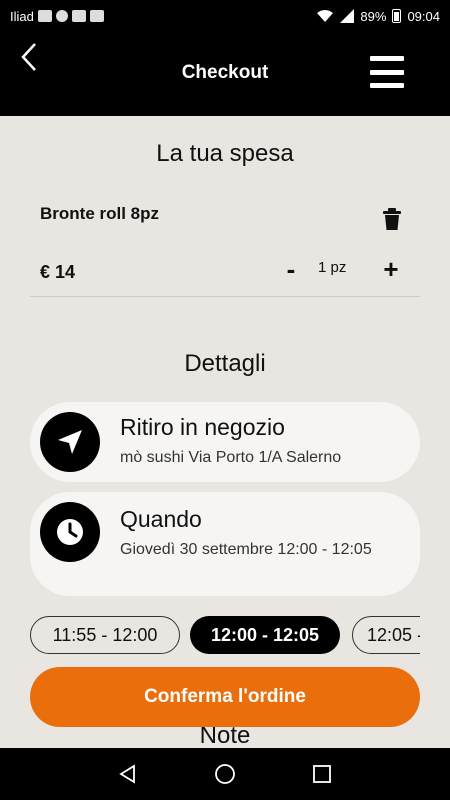 This screenshot has width=450, height=800. I want to click on pickup-title: Ritiro in negozio, so click(202, 427).